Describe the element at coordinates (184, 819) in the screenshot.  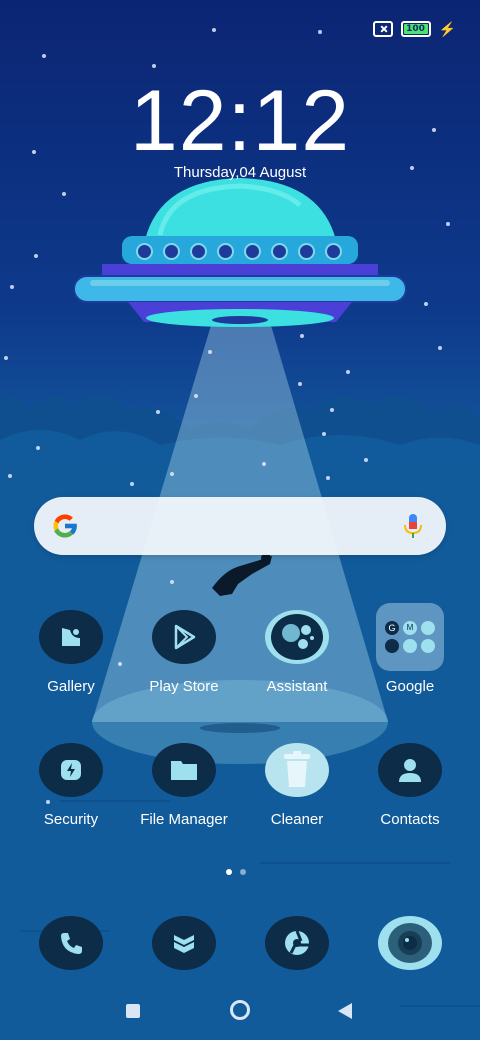
I see `app-label: File Manager` at that location.